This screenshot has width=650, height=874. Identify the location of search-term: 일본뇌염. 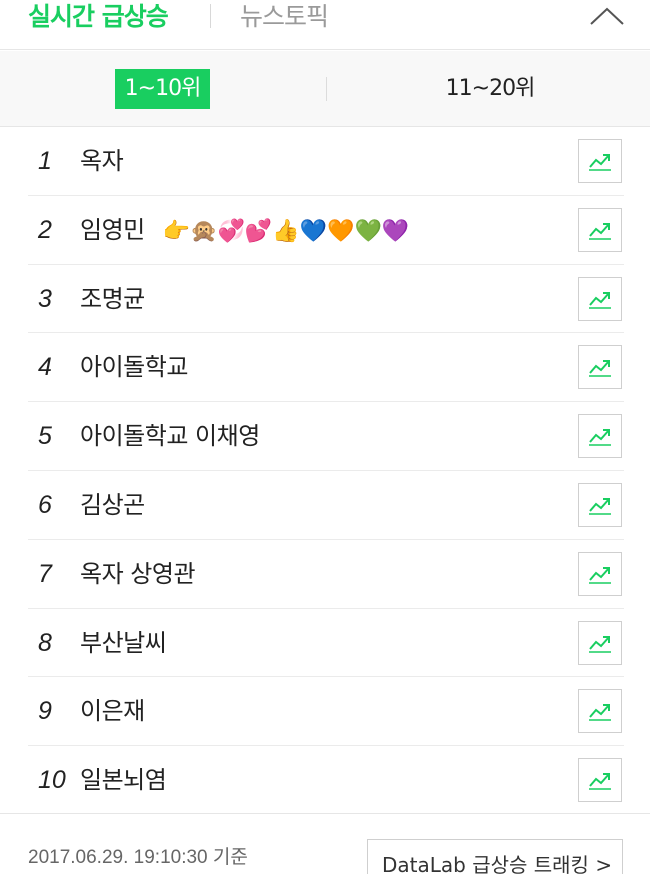
(123, 780).